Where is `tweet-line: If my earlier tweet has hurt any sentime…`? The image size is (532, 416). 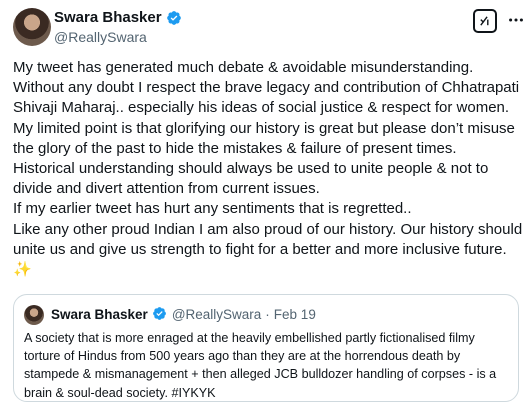
tweet-line: If my earlier tweet has hurt any sentime… is located at coordinates (212, 209).